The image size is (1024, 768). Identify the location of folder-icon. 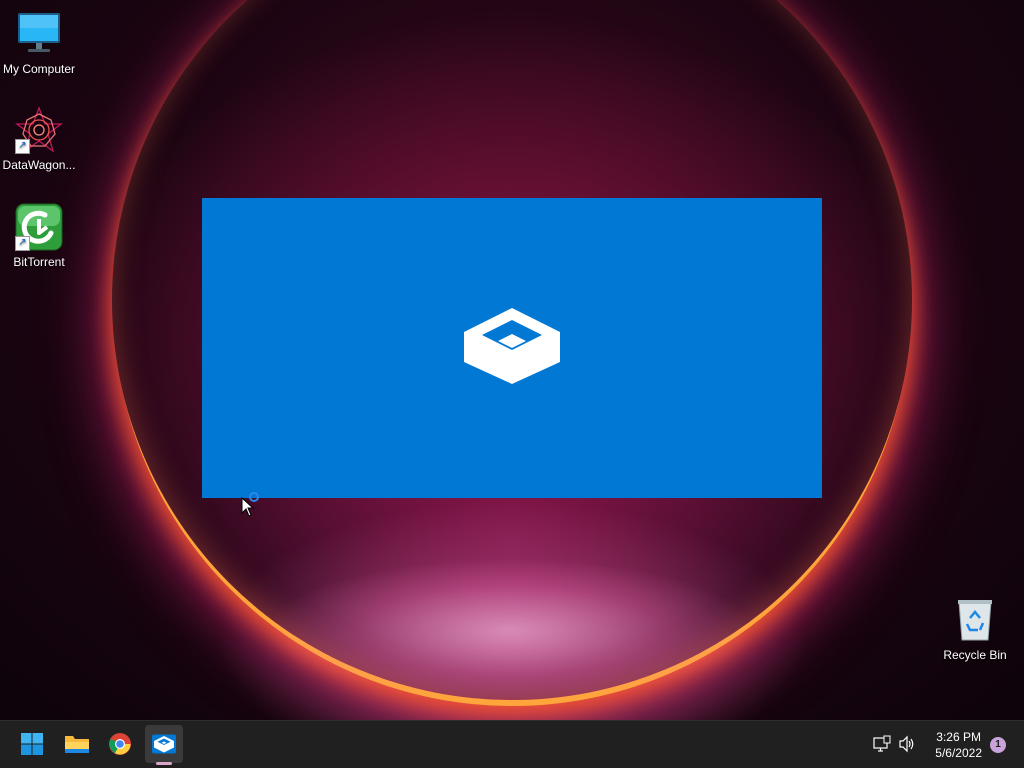
(77, 744).